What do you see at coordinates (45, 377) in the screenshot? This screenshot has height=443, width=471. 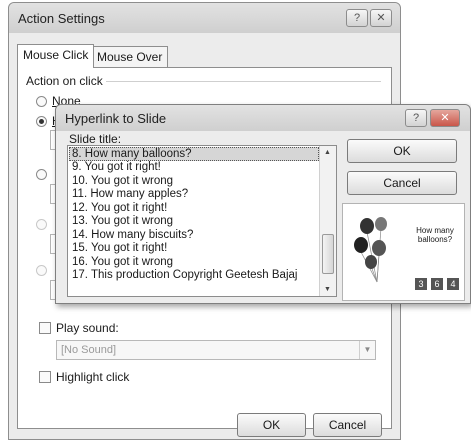 I see `highlight-click-checkbox` at bounding box center [45, 377].